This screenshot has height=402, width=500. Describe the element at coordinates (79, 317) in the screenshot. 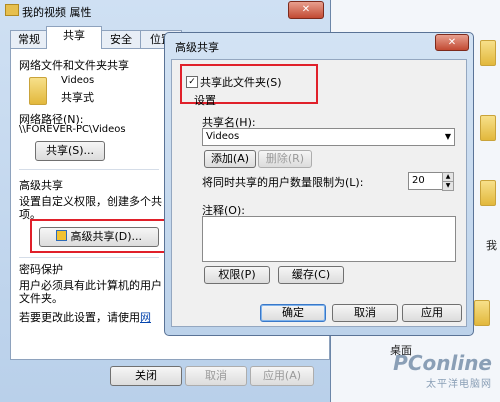

I see `change-setting-label: 若要更改此设置，请使用` at that location.